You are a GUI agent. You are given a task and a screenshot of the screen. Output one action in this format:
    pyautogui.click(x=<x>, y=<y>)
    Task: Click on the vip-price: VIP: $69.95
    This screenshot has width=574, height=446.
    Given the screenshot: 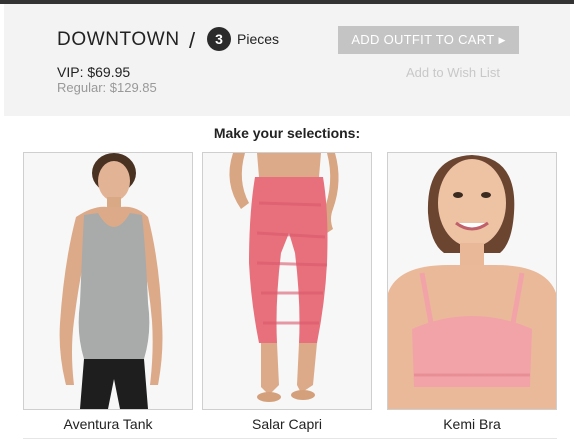 What is the action you would take?
    pyautogui.click(x=94, y=72)
    